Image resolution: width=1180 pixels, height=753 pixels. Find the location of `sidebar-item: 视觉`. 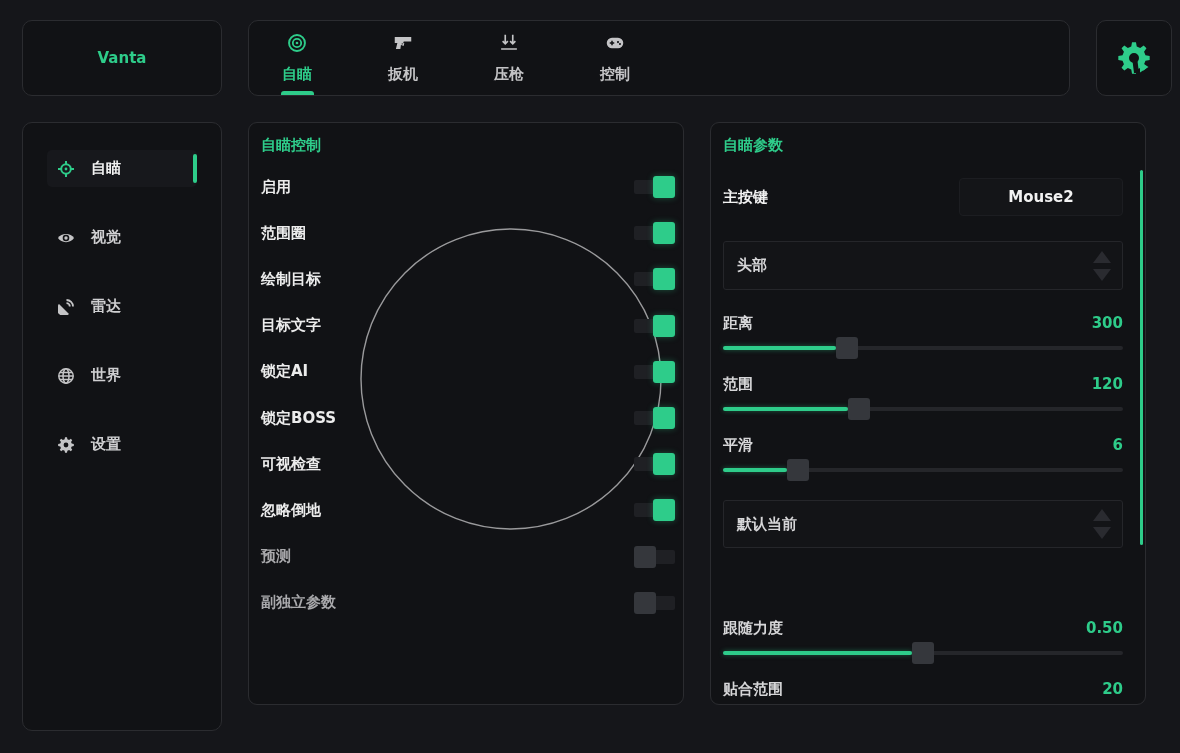

sidebar-item: 视觉 is located at coordinates (122, 237).